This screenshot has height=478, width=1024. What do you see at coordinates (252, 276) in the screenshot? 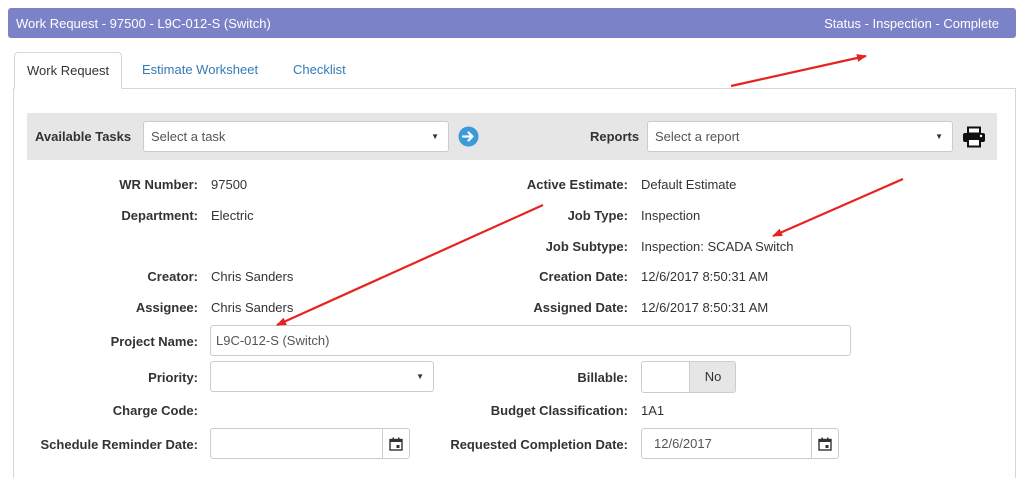
I see `creator-value: Chris Sanders` at bounding box center [252, 276].